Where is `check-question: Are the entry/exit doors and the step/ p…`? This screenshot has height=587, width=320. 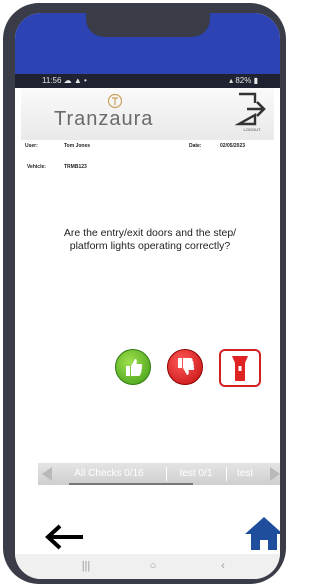 check-question: Are the entry/exit doors and the step/ p… is located at coordinates (150, 239).